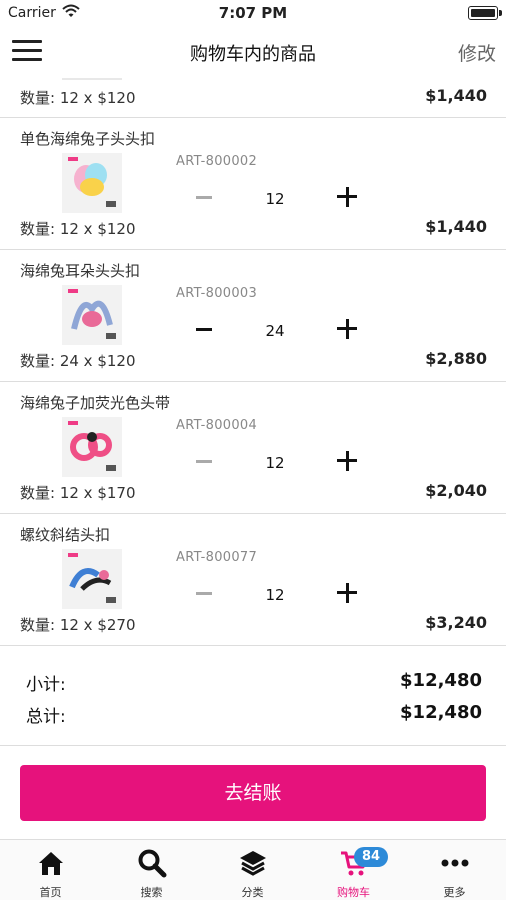  What do you see at coordinates (456, 358) in the screenshot?
I see `item-total: $2,880` at bounding box center [456, 358].